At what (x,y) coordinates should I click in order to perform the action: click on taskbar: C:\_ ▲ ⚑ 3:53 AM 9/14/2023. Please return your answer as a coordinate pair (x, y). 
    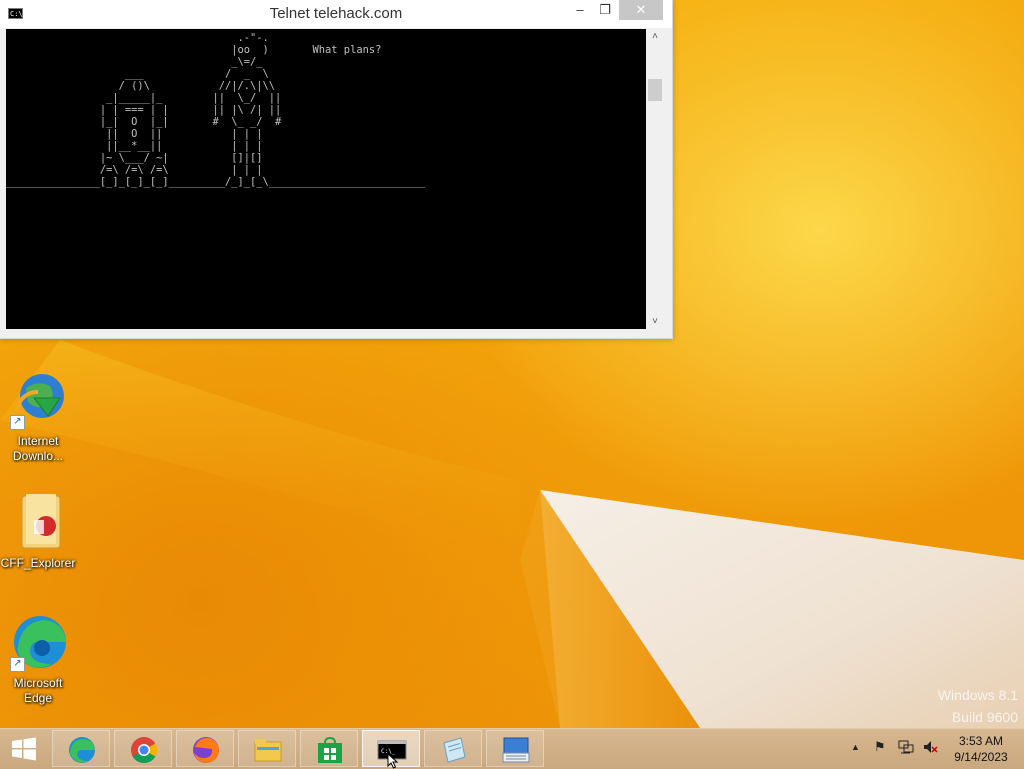
    Looking at the image, I should click on (512, 748).